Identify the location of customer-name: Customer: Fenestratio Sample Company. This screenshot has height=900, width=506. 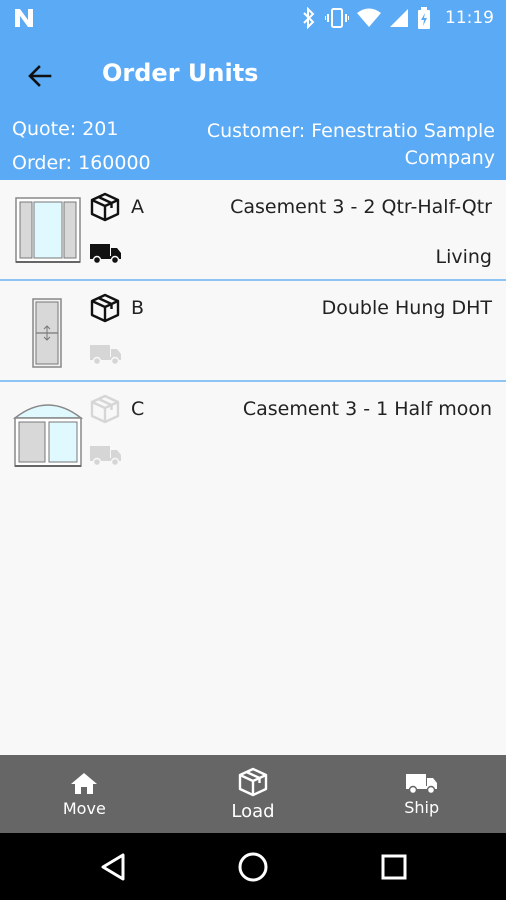
(350, 144).